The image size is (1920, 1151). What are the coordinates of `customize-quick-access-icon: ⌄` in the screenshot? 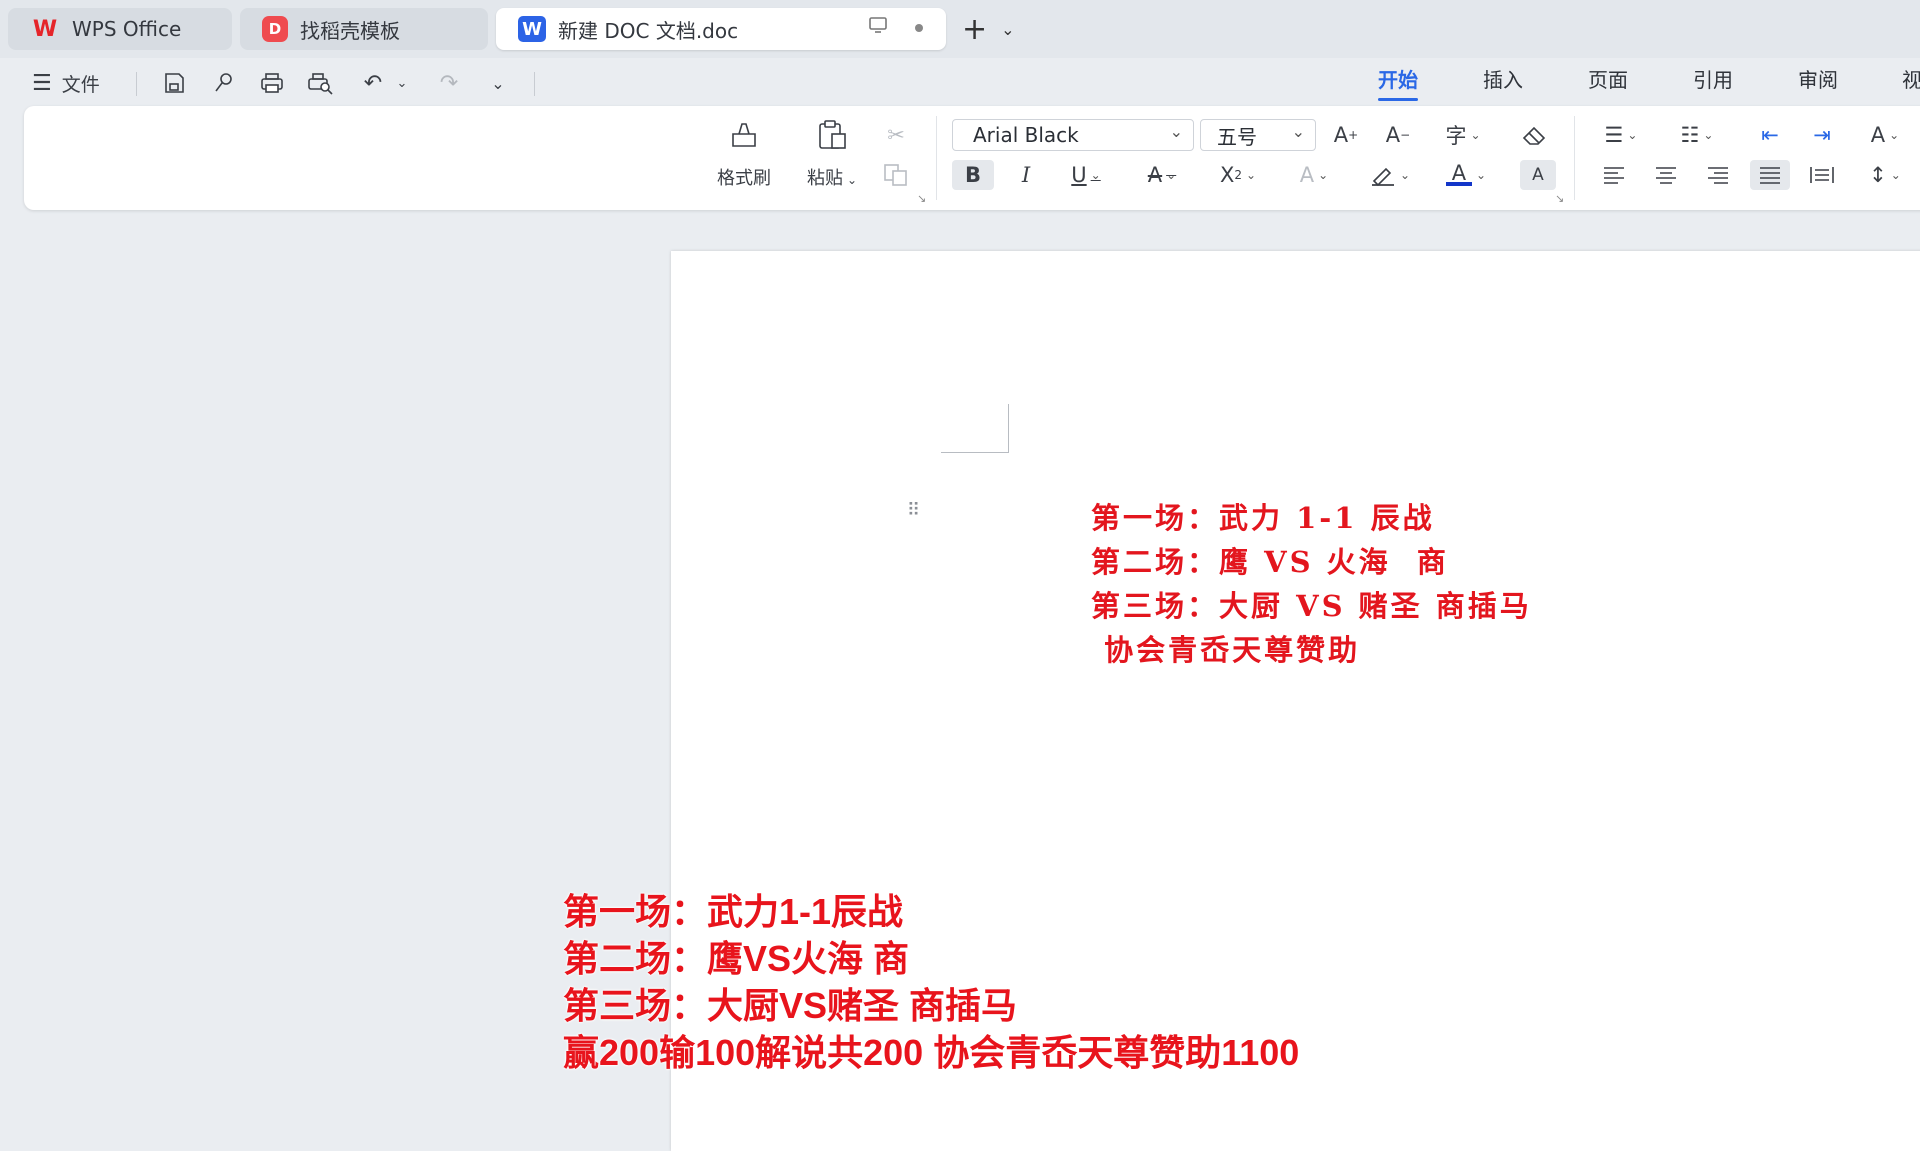 It's located at (498, 83).